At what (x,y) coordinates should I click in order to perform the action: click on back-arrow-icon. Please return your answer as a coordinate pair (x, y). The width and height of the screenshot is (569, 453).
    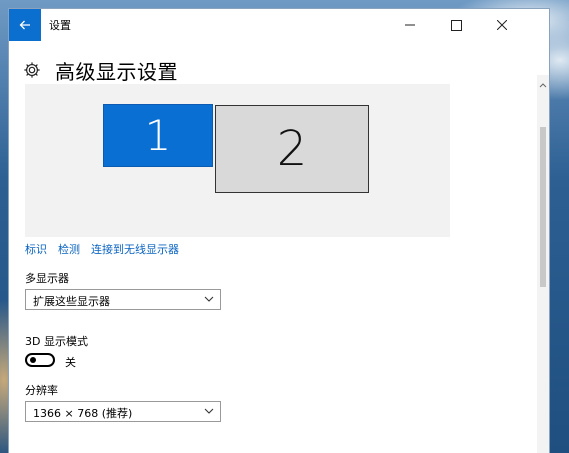
    Looking at the image, I should click on (24, 25).